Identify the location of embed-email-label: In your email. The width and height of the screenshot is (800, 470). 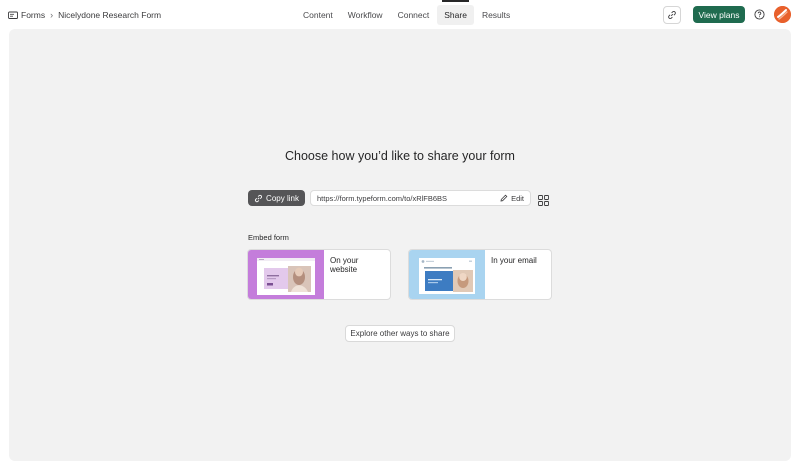
(514, 260).